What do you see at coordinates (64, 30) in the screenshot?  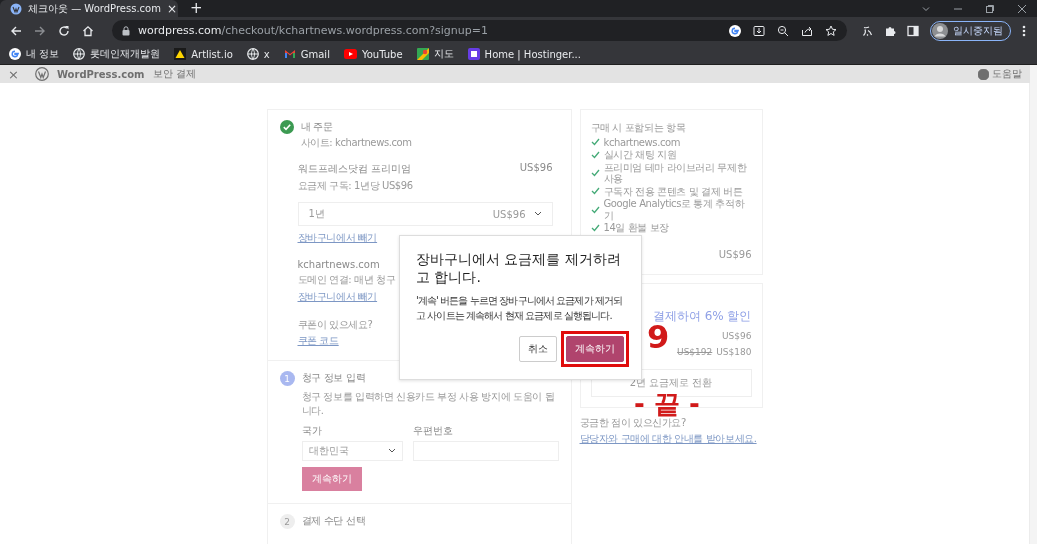 I see `reload-icon` at bounding box center [64, 30].